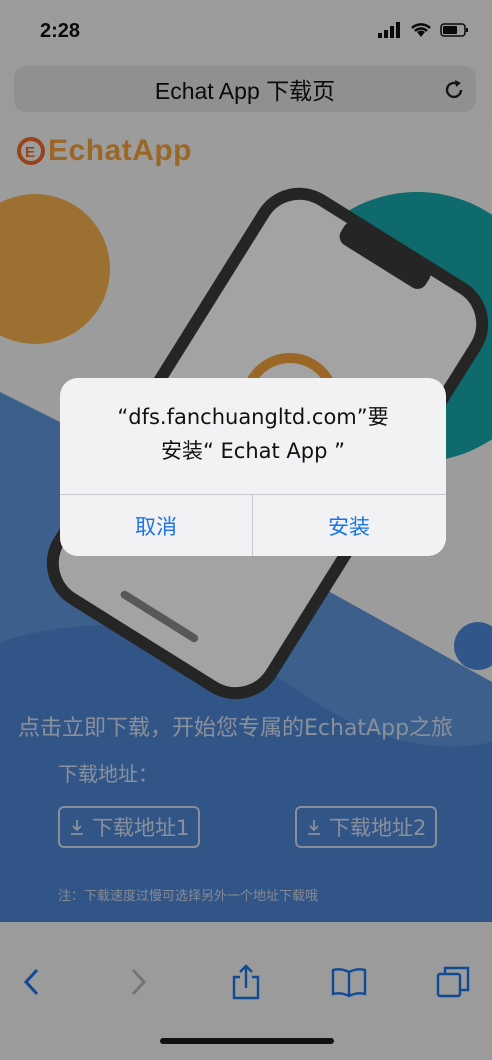 The image size is (492, 1060). Describe the element at coordinates (156, 525) in the screenshot. I see `cancel-button: 取消` at that location.